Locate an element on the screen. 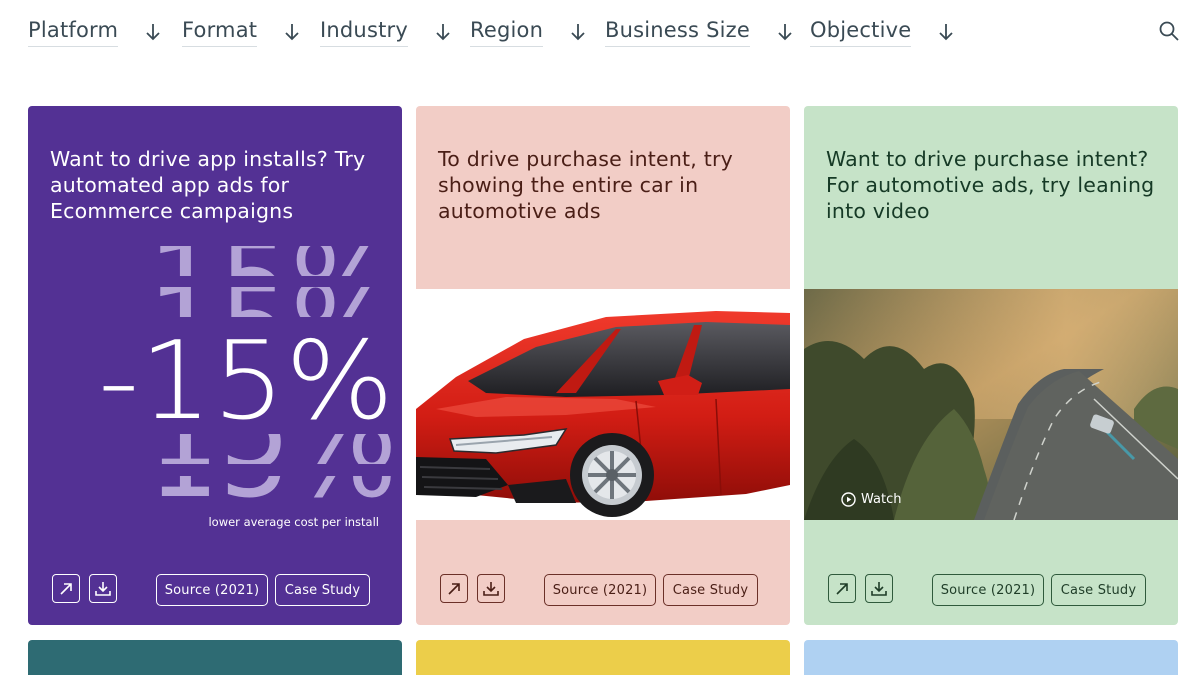 This screenshot has width=1200, height=675. play-icon is located at coordinates (848, 499).